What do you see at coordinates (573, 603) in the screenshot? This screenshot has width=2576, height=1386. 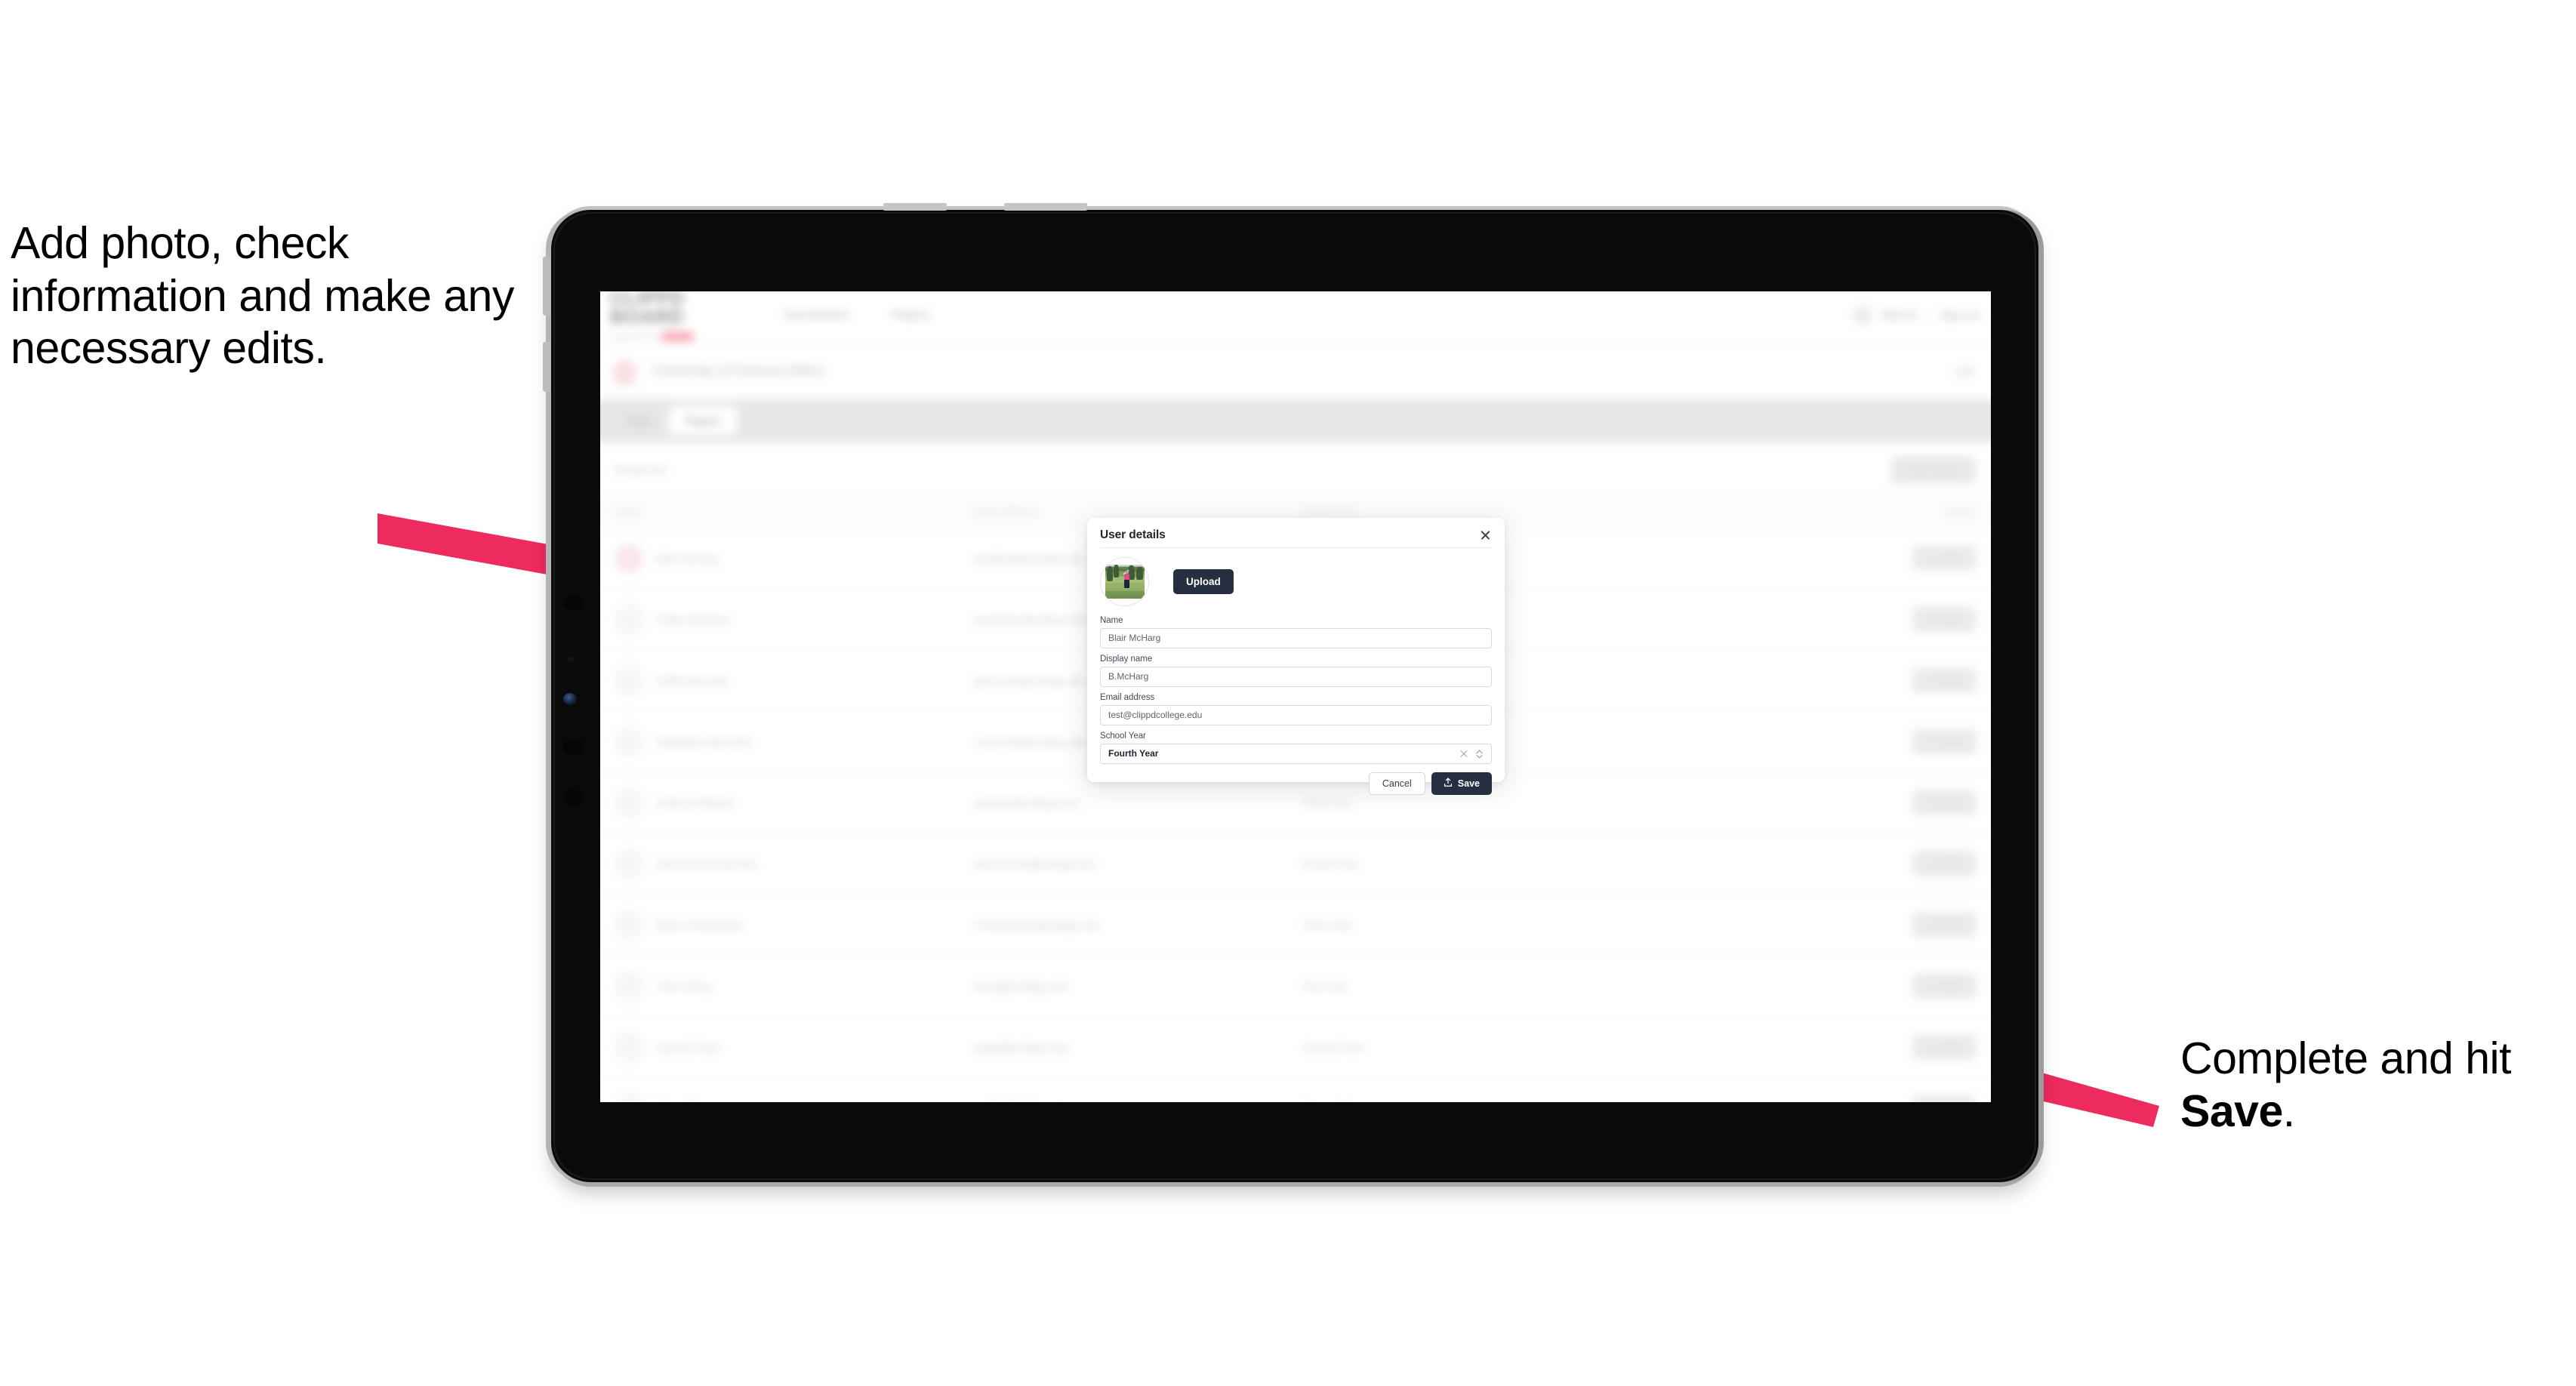 I see `camera-icon` at bounding box center [573, 603].